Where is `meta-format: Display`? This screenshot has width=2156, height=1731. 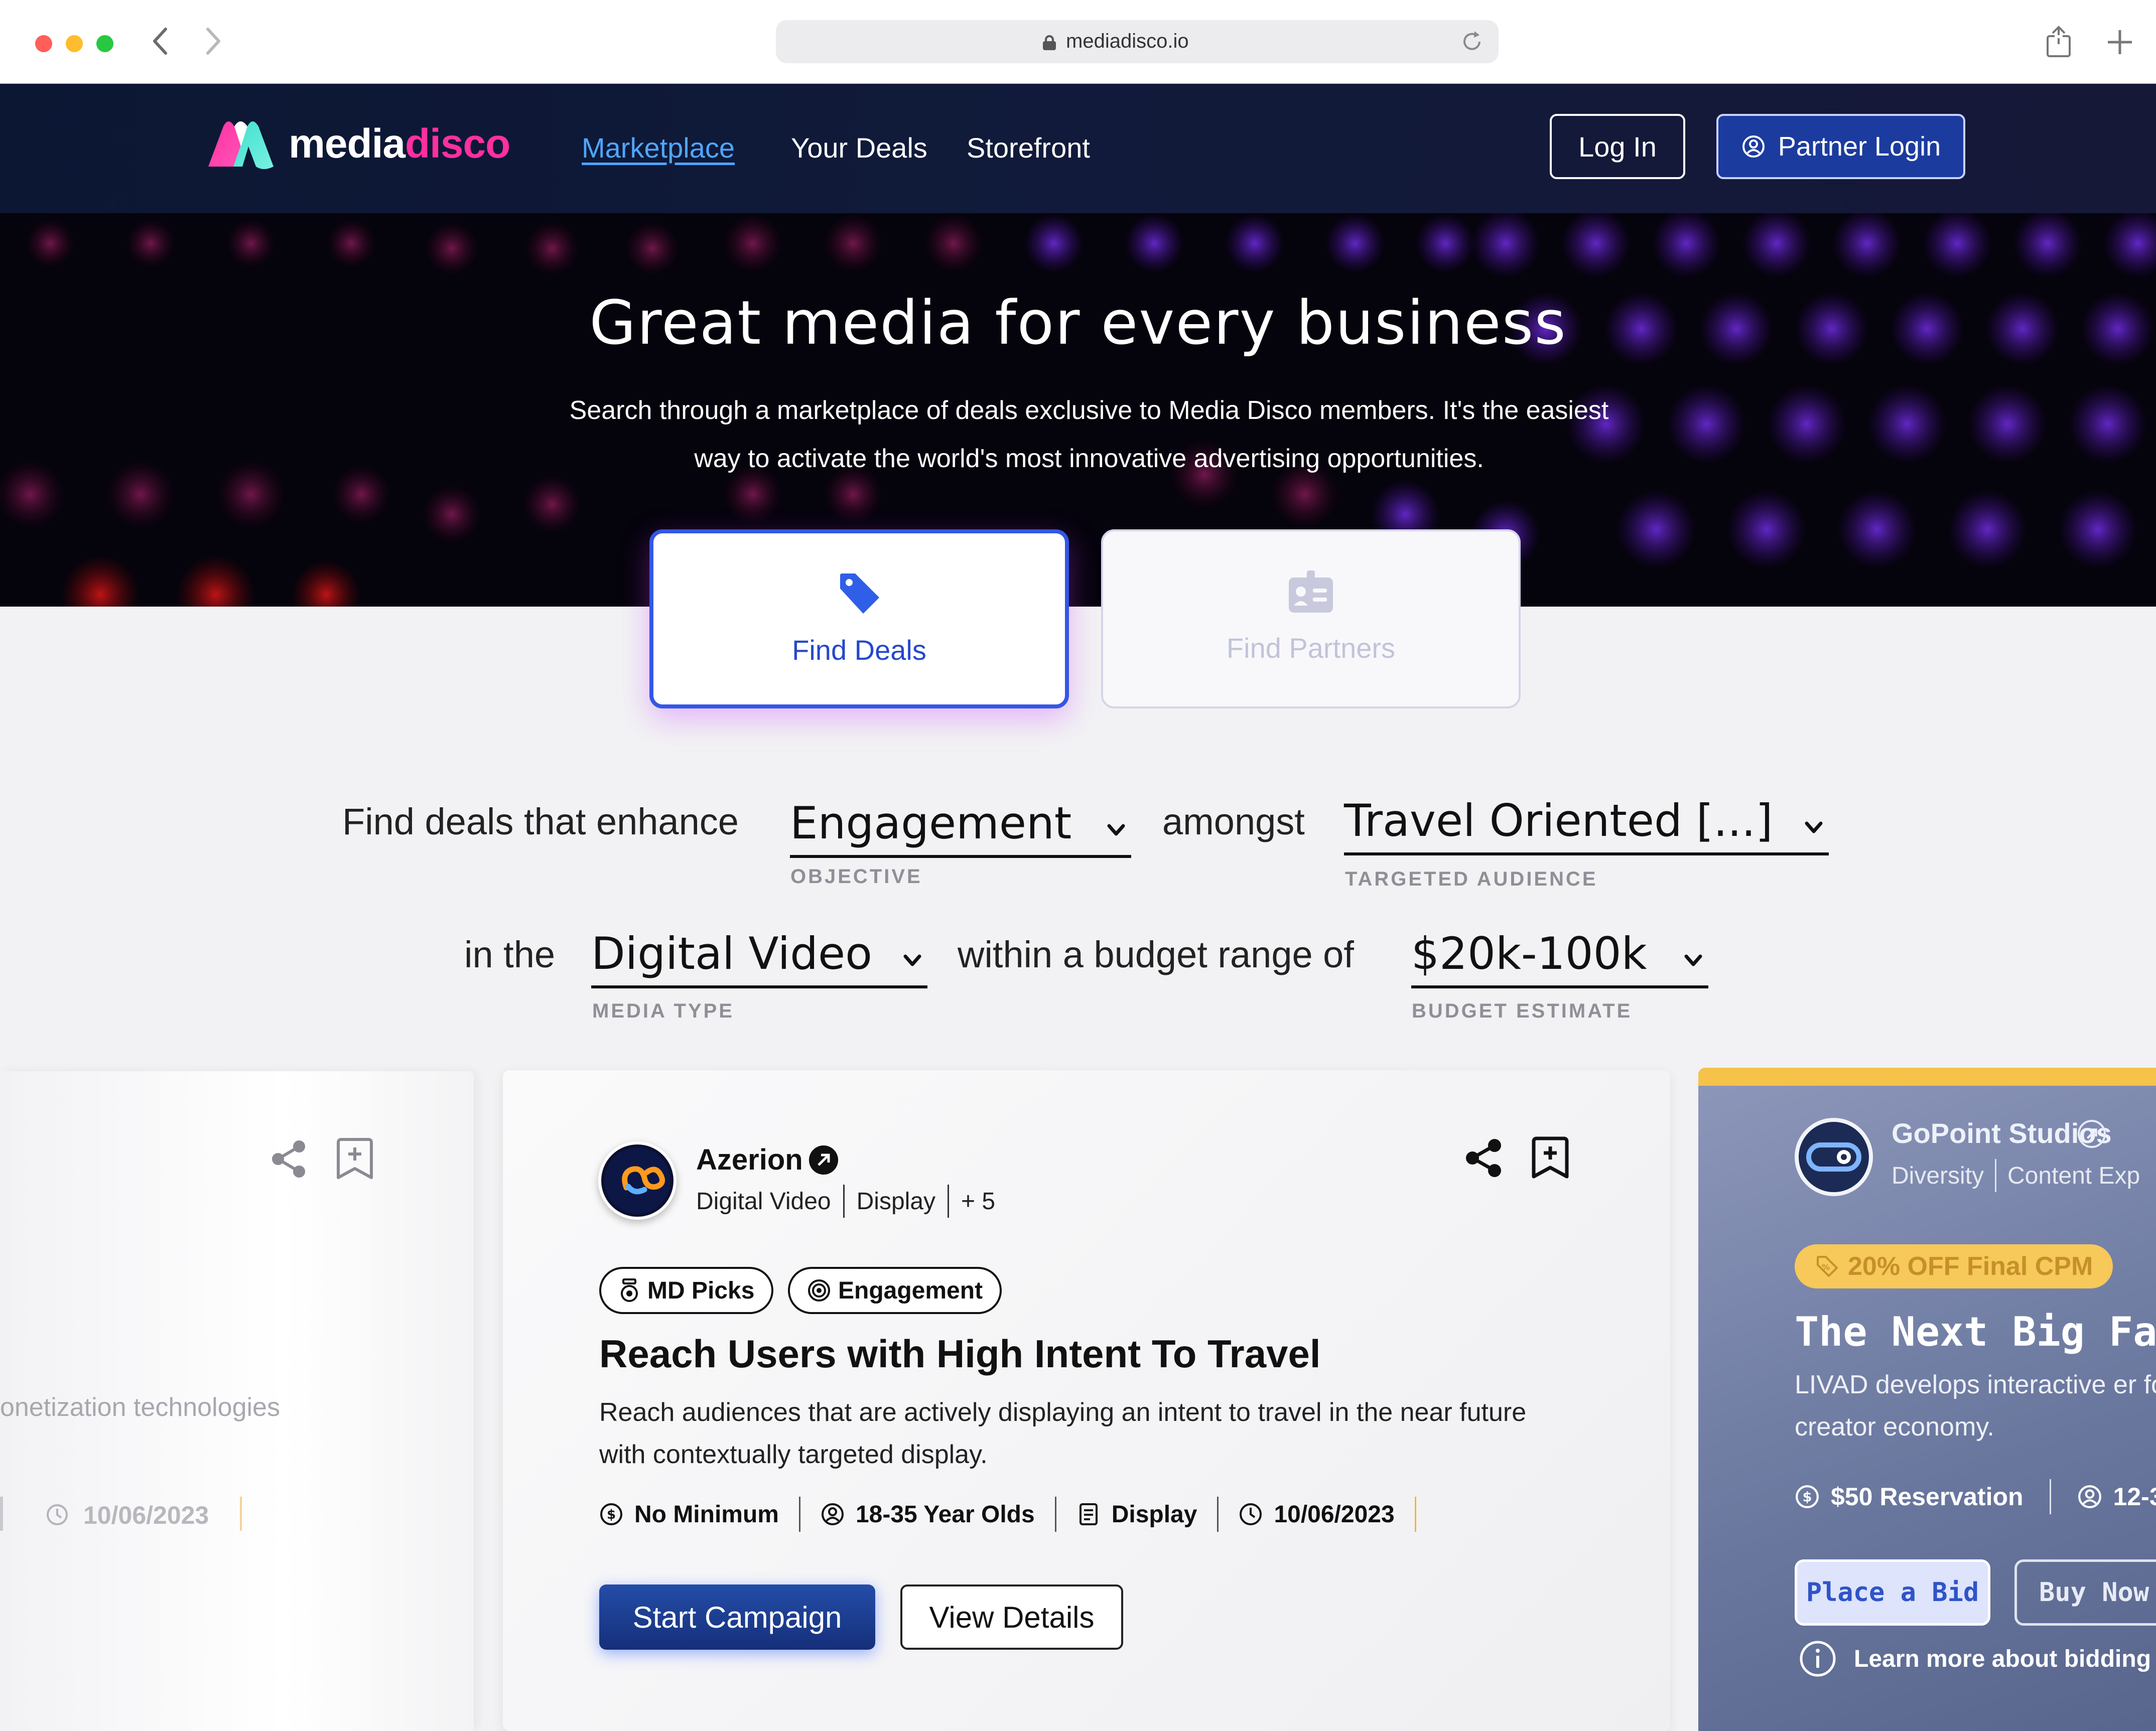
meta-format: Display is located at coordinates (1137, 1514).